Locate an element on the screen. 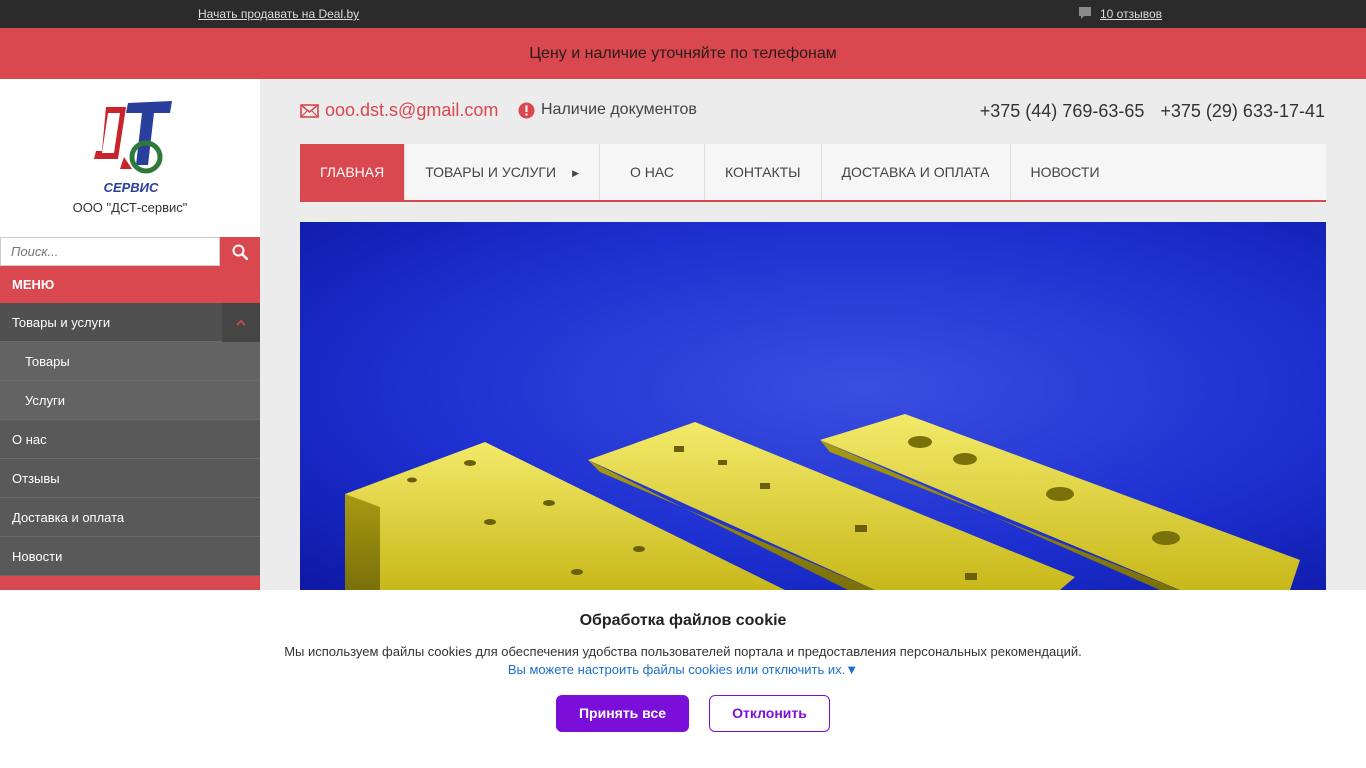  tab-news: Новости is located at coordinates (1065, 172).